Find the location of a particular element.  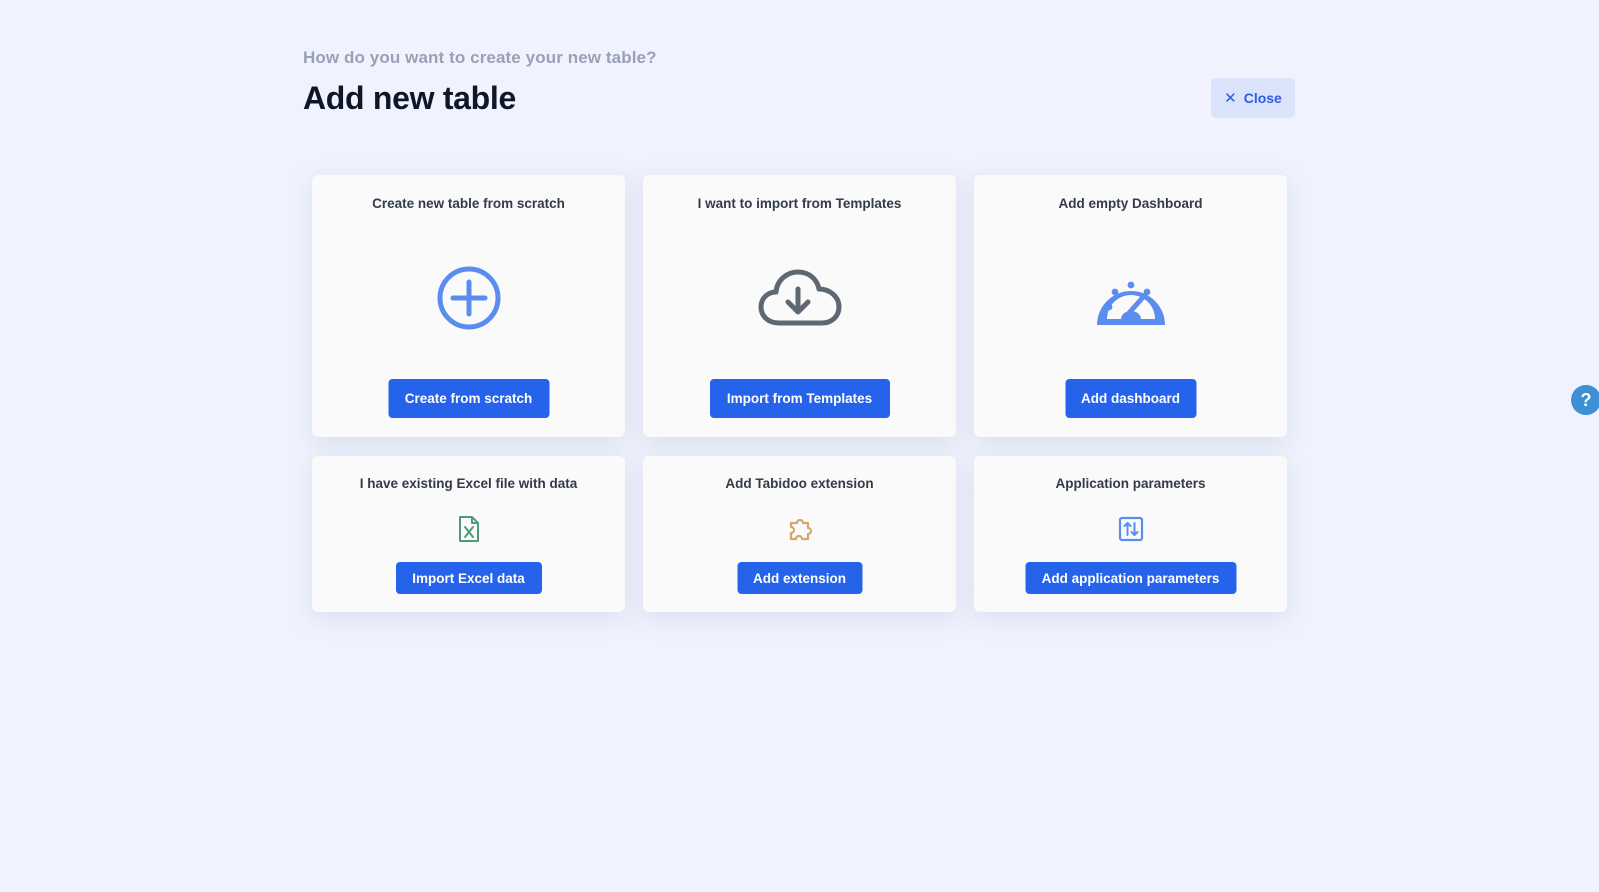

close-button-label: Close is located at coordinates (1262, 98).